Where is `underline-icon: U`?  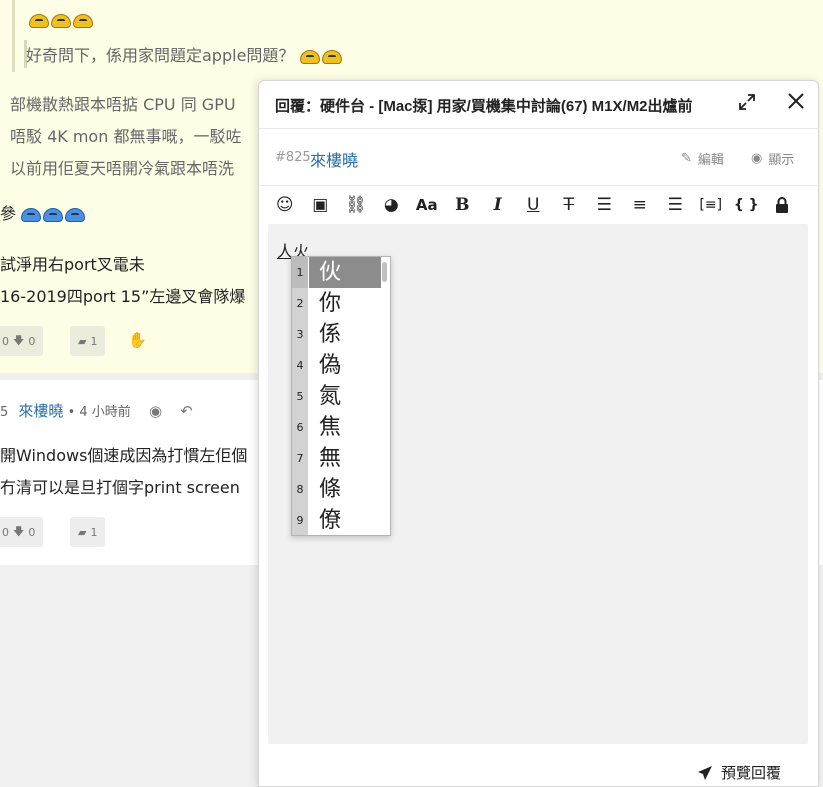
underline-icon: U is located at coordinates (534, 205).